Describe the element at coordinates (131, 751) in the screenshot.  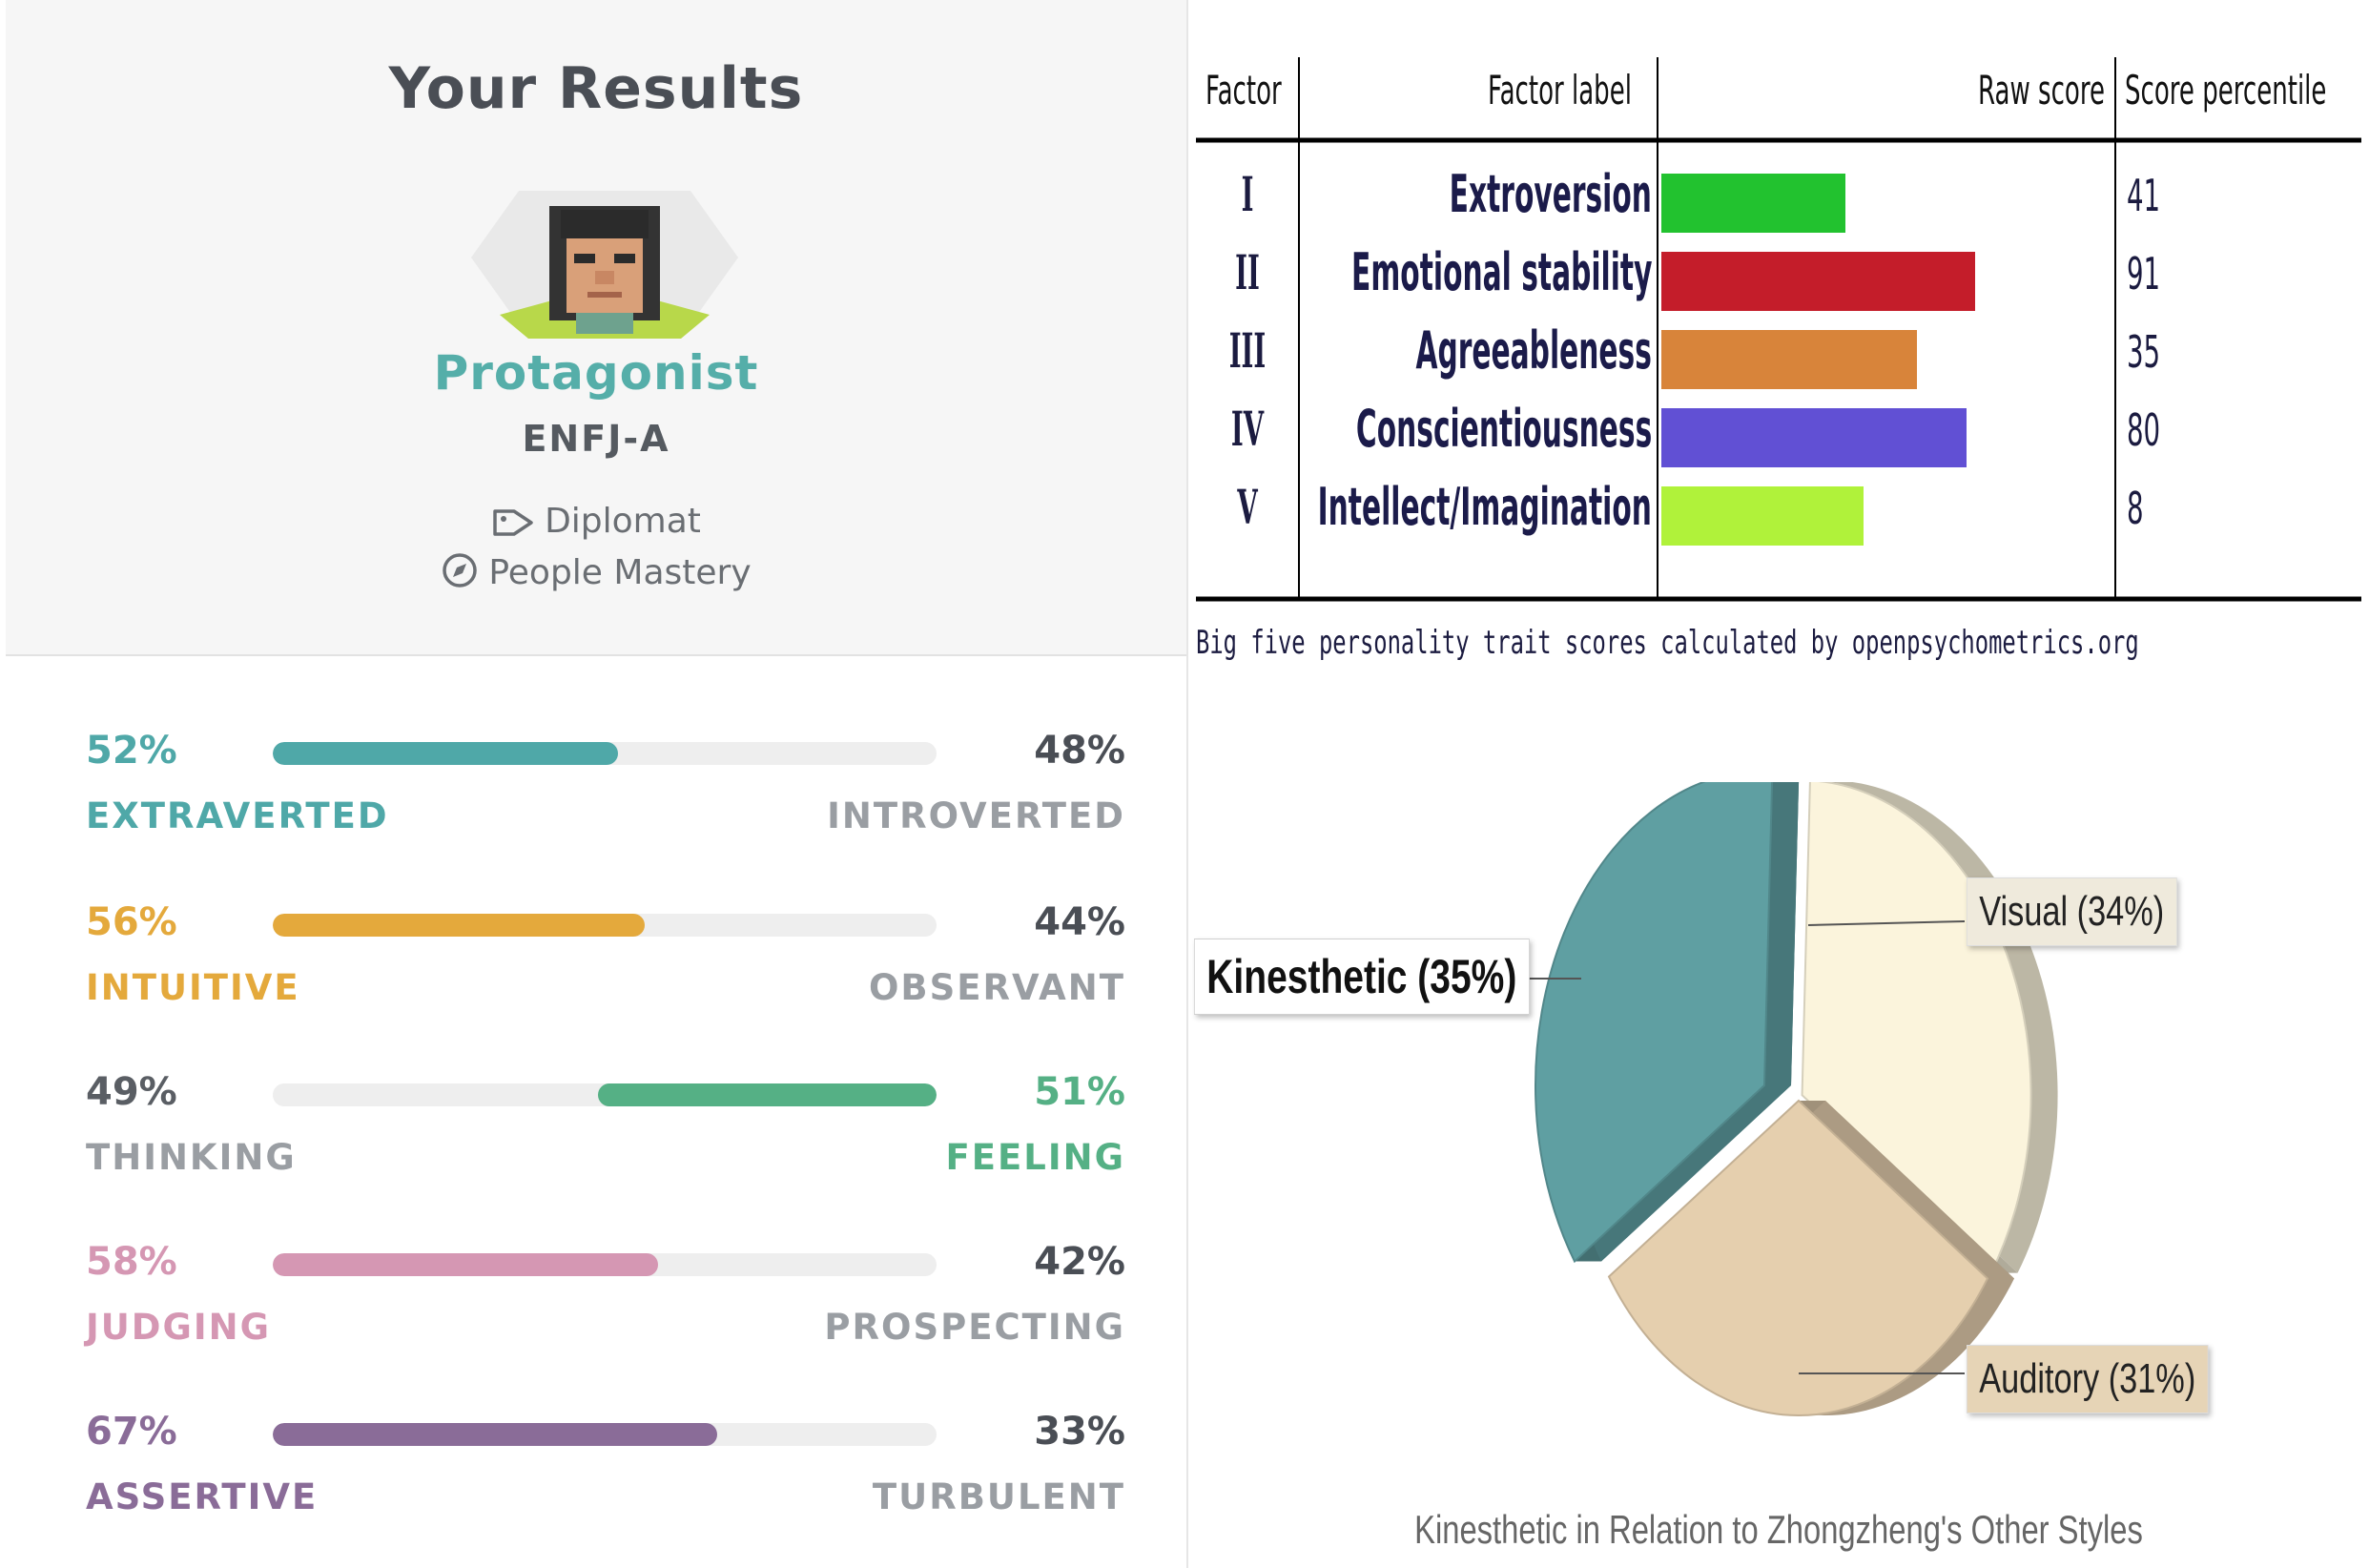
I see `trait-left-percent: 52%` at that location.